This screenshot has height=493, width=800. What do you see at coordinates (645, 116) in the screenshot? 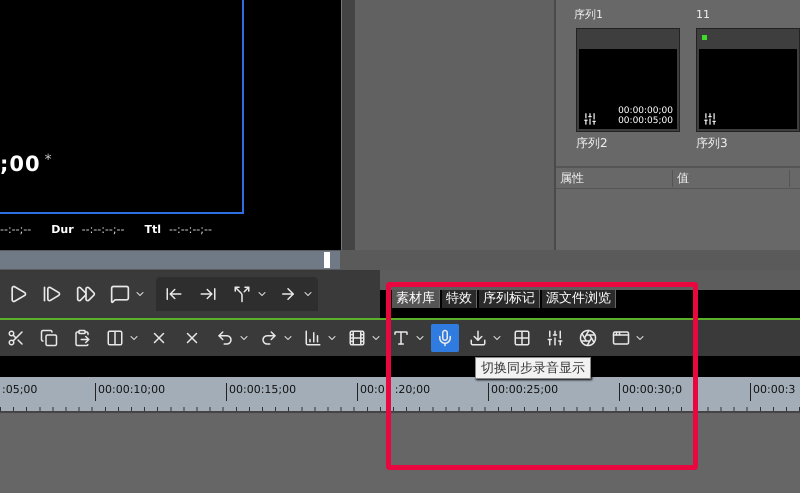
I see `clip-timecodes: 00:00:00;00 00:00:05;00` at bounding box center [645, 116].